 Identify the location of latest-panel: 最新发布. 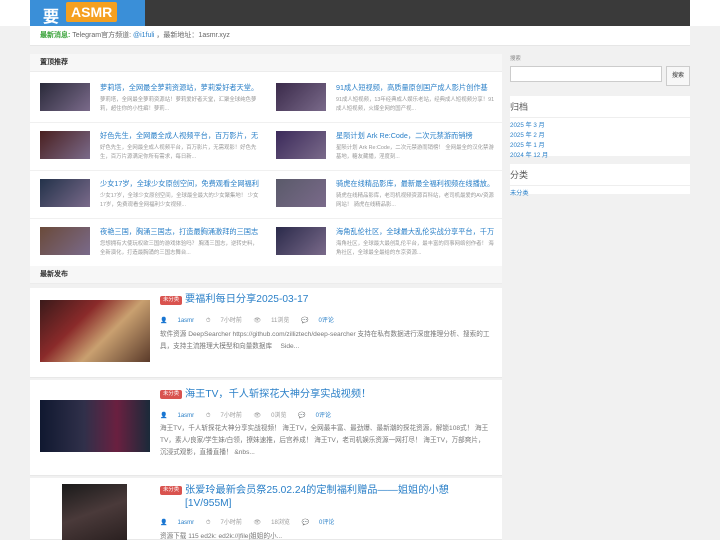
(266, 275).